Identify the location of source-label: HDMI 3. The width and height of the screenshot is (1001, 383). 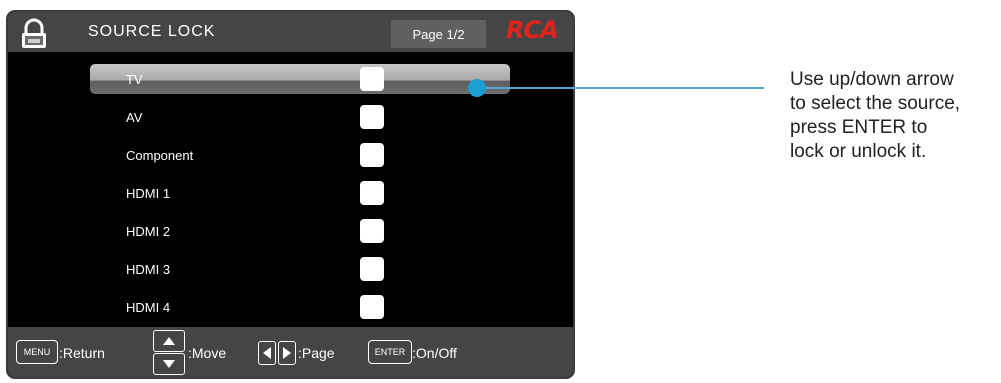
(148, 269).